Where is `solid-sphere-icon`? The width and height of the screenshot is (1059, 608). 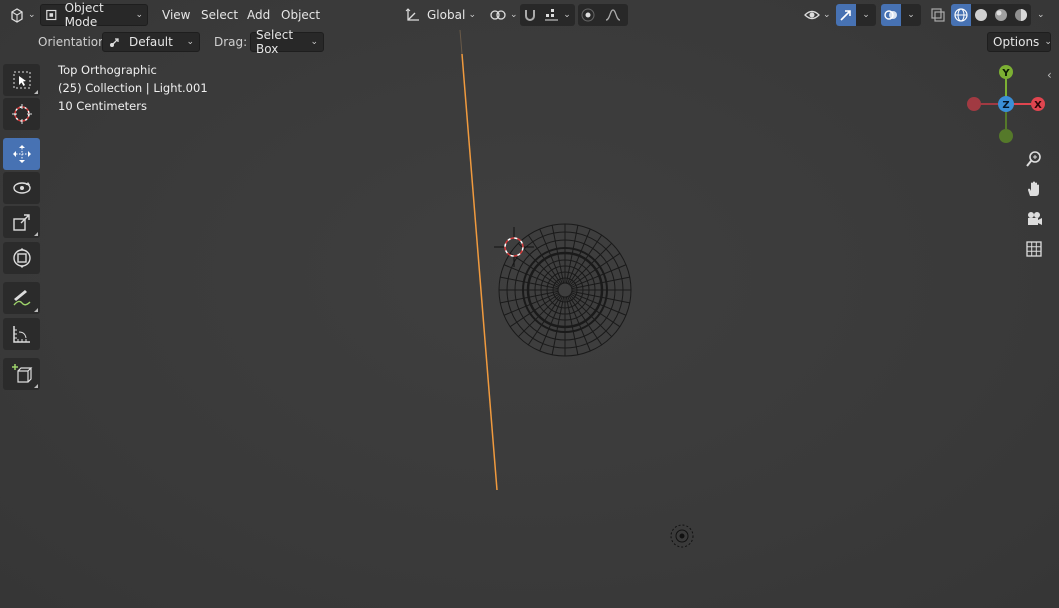
solid-sphere-icon is located at coordinates (981, 15).